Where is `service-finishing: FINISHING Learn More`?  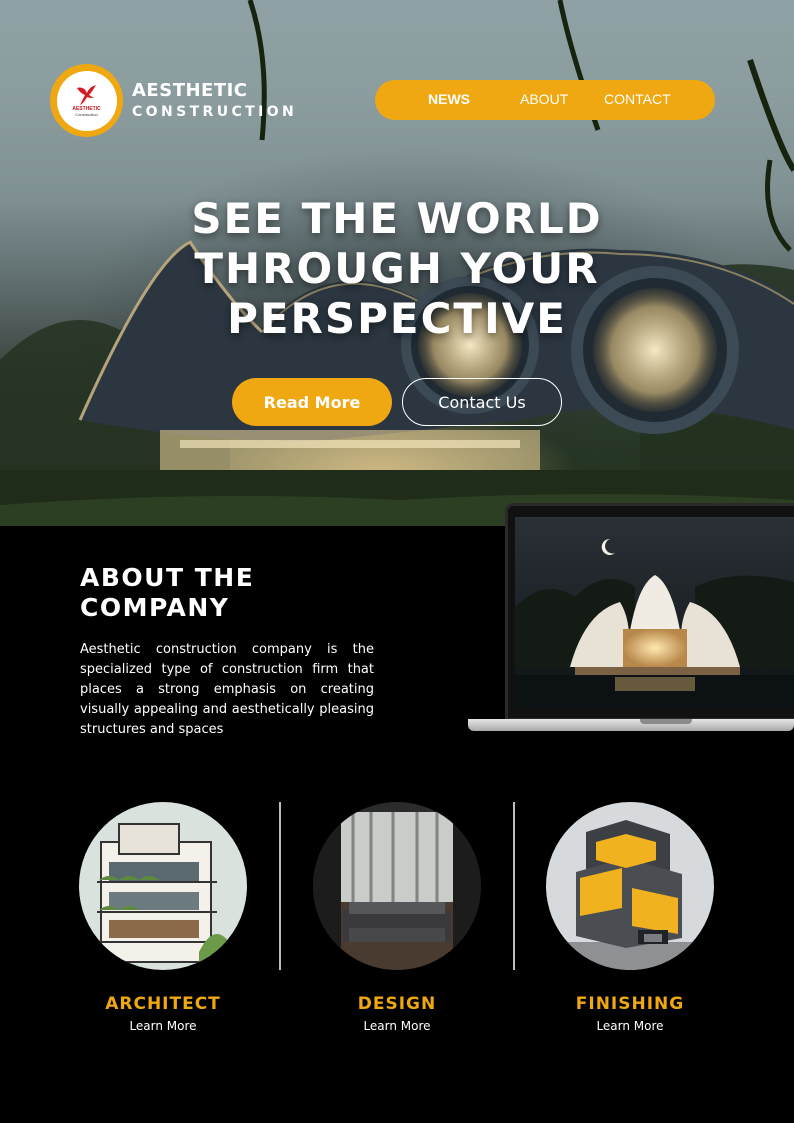 service-finishing: FINISHING Learn More is located at coordinates (630, 918).